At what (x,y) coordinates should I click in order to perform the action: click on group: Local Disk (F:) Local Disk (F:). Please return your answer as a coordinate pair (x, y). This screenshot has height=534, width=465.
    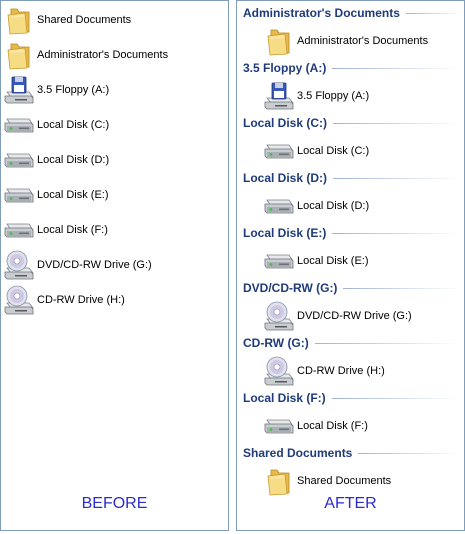
    Looking at the image, I should click on (350, 416).